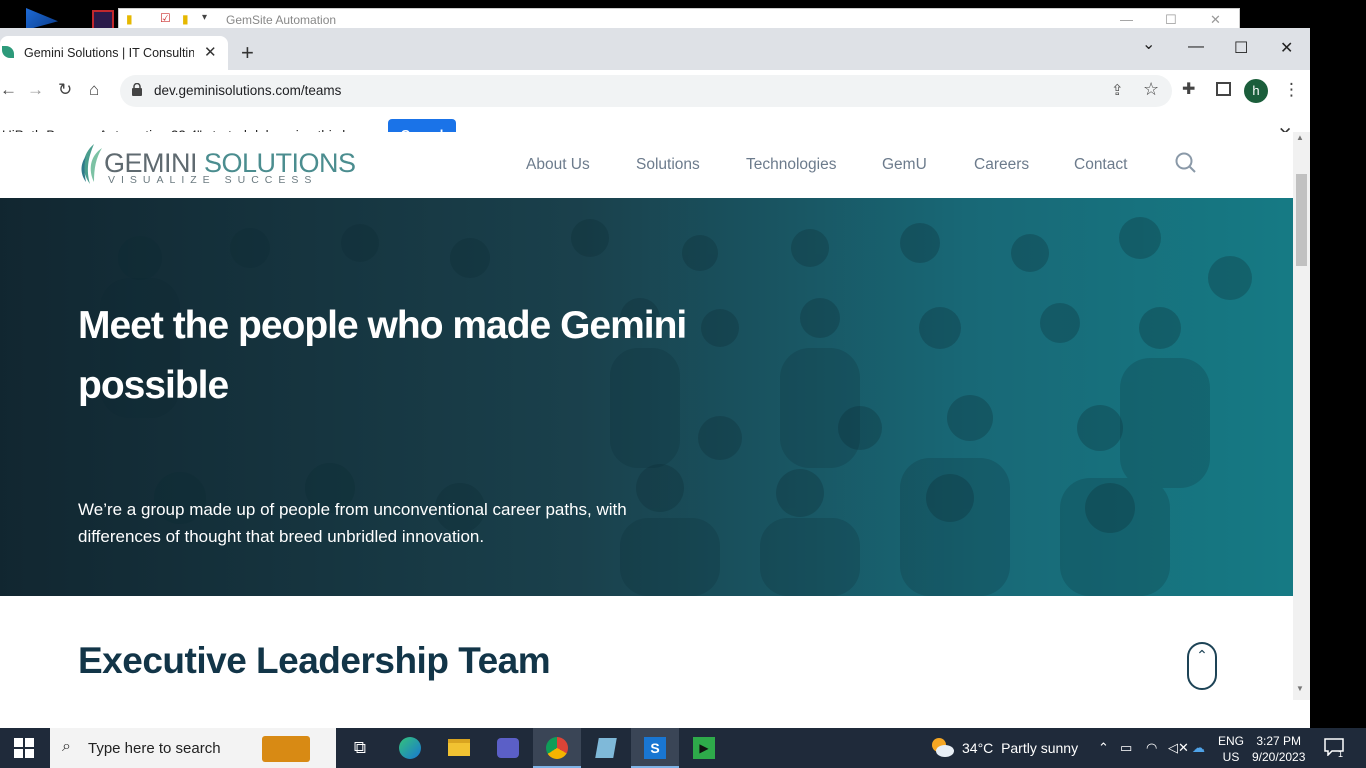  What do you see at coordinates (35, 90) in the screenshot?
I see `forward-icon: →` at bounding box center [35, 90].